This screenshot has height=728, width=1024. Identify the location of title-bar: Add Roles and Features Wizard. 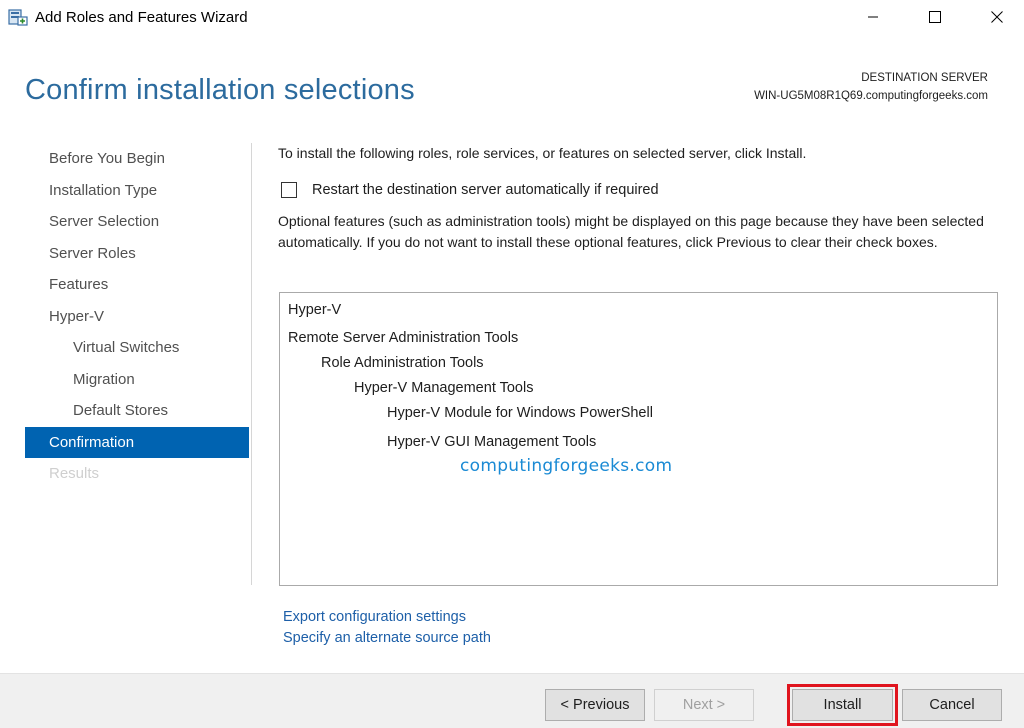
(512, 18).